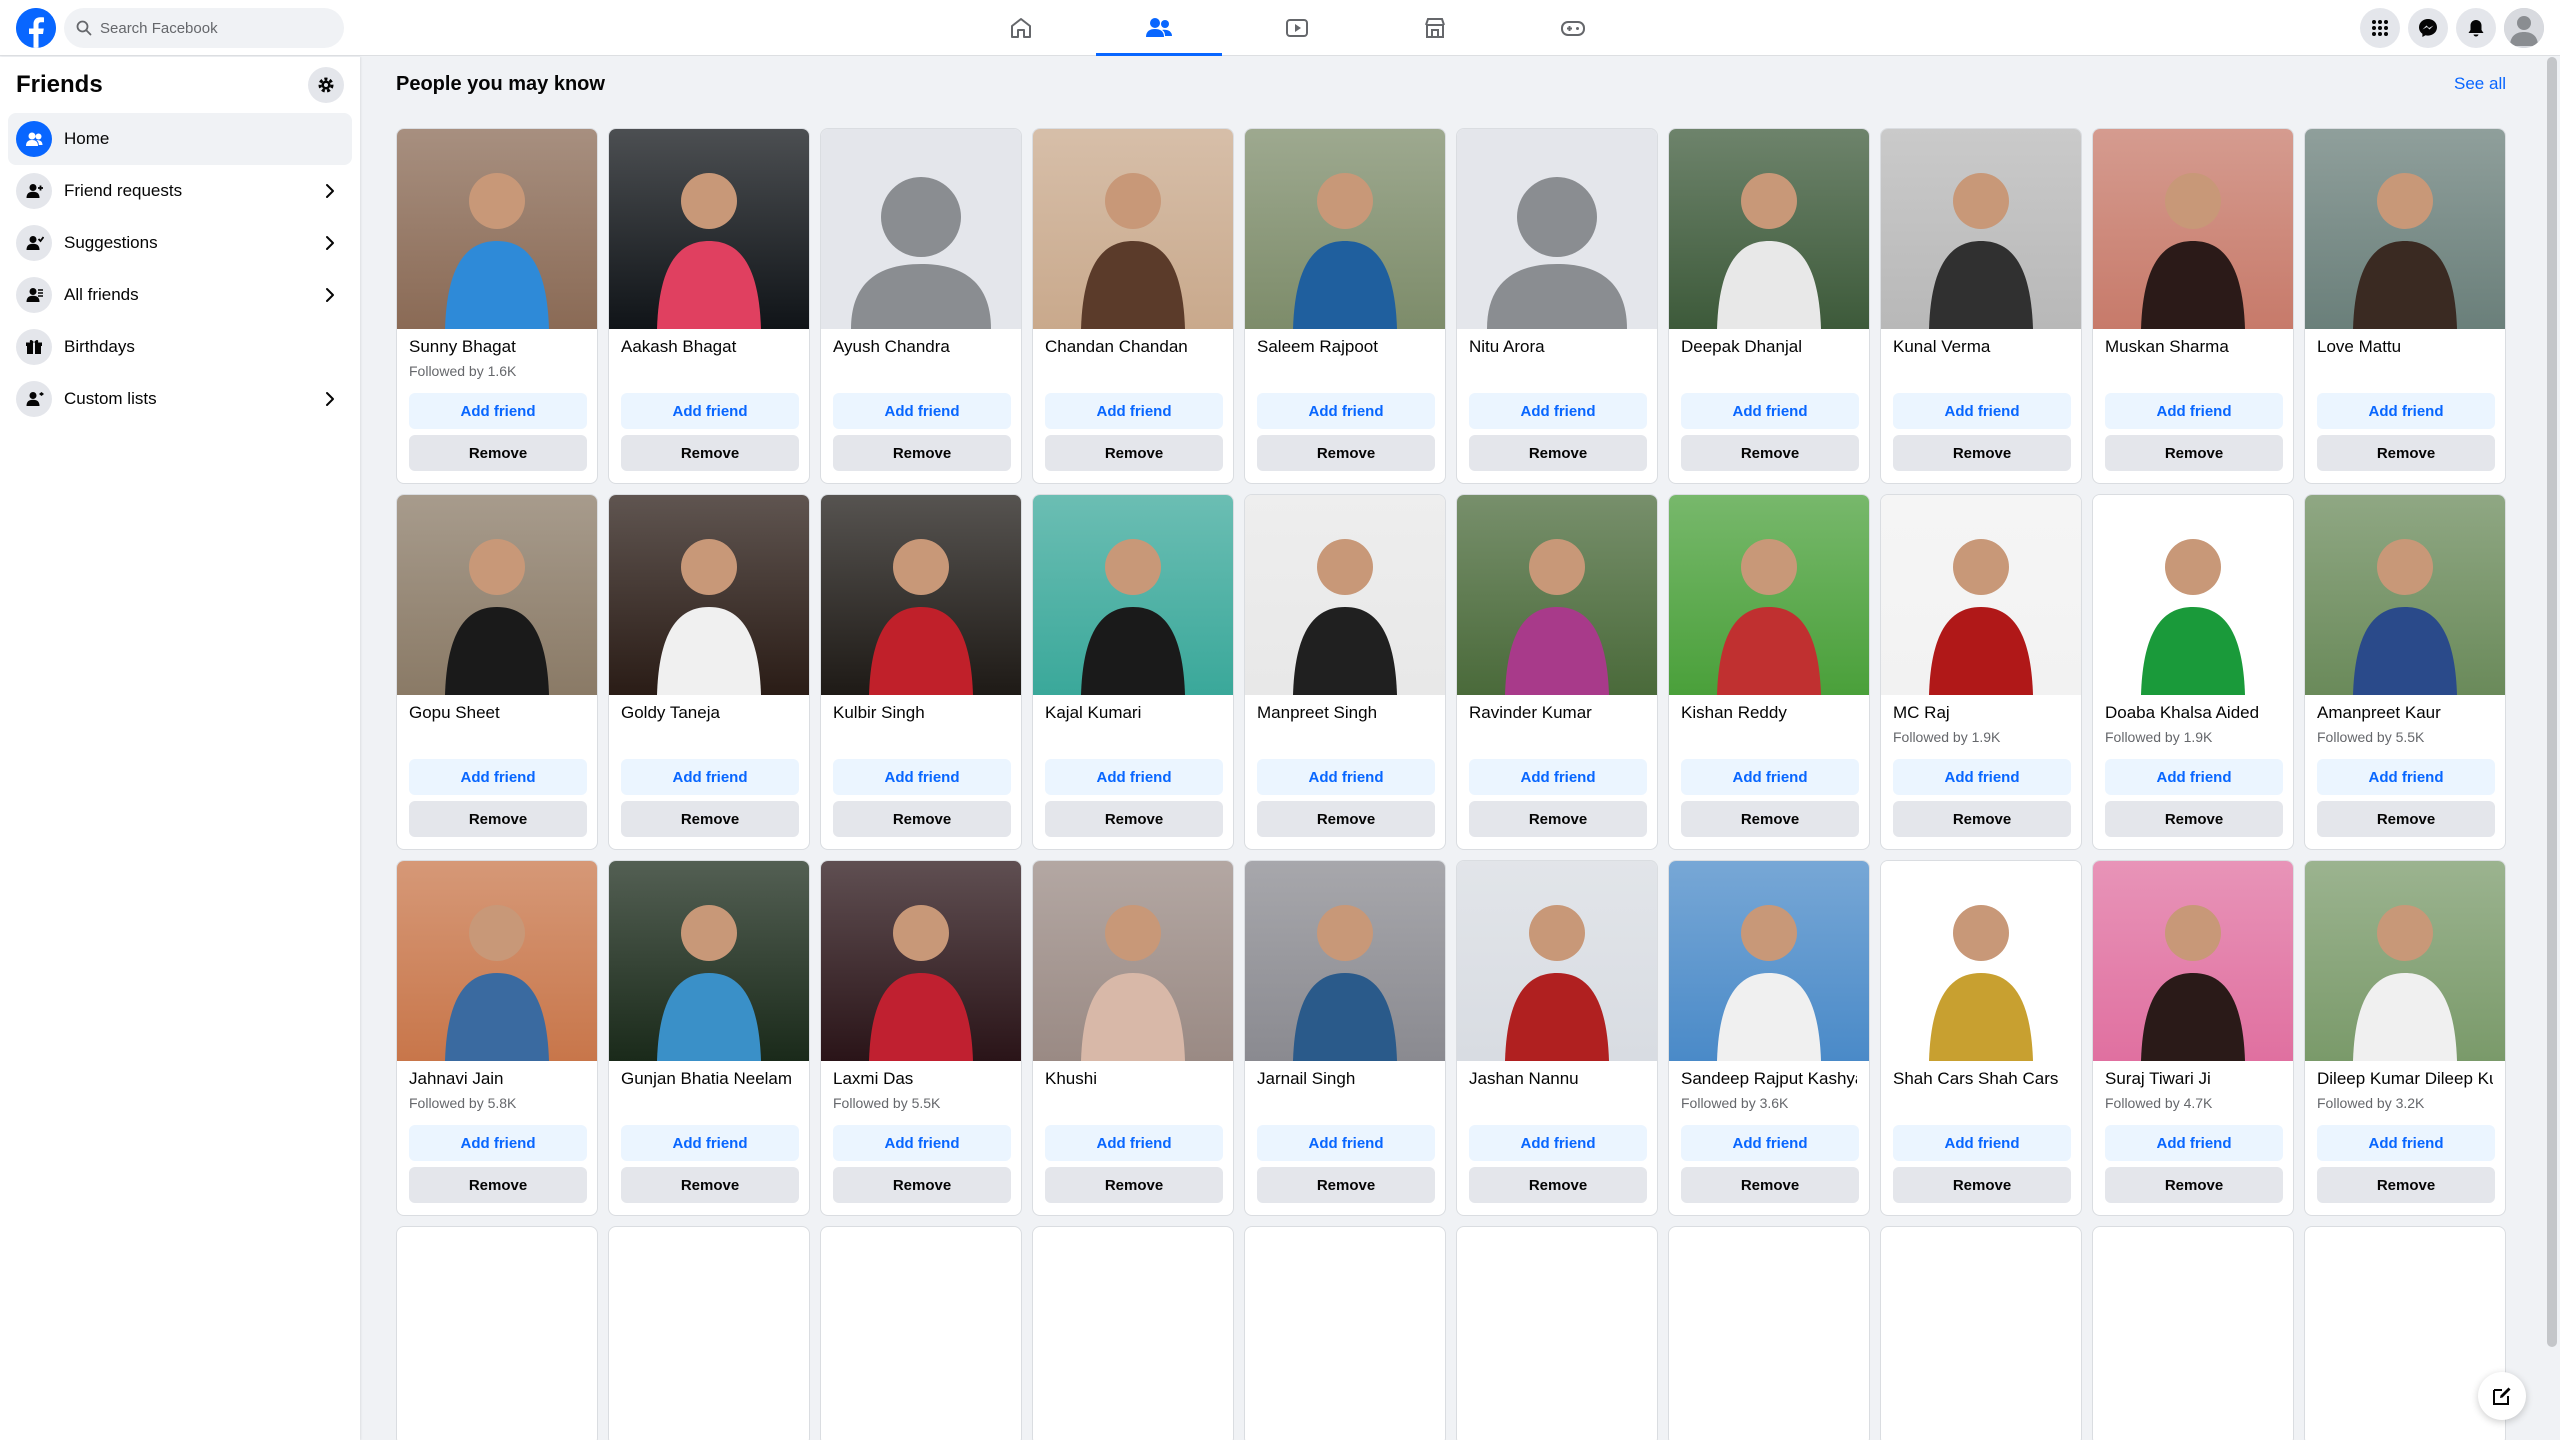  What do you see at coordinates (2193, 714) in the screenshot?
I see `person-name: Doaba Khalsa Aided` at bounding box center [2193, 714].